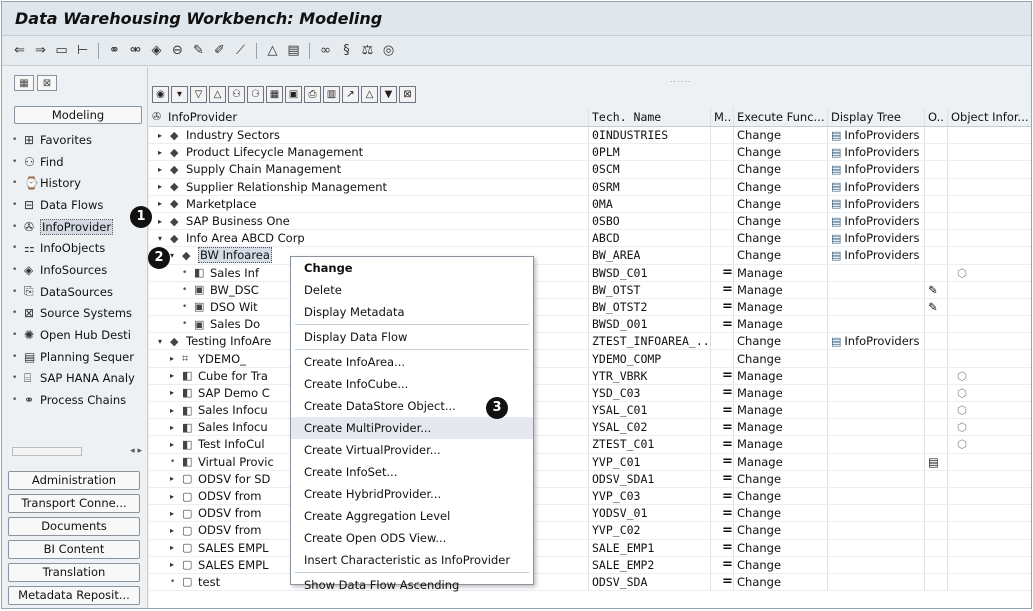 This screenshot has height=611, width=1033. What do you see at coordinates (136, 451) in the screenshot?
I see `scroll-arrows-icon: ◂ ▸` at bounding box center [136, 451].